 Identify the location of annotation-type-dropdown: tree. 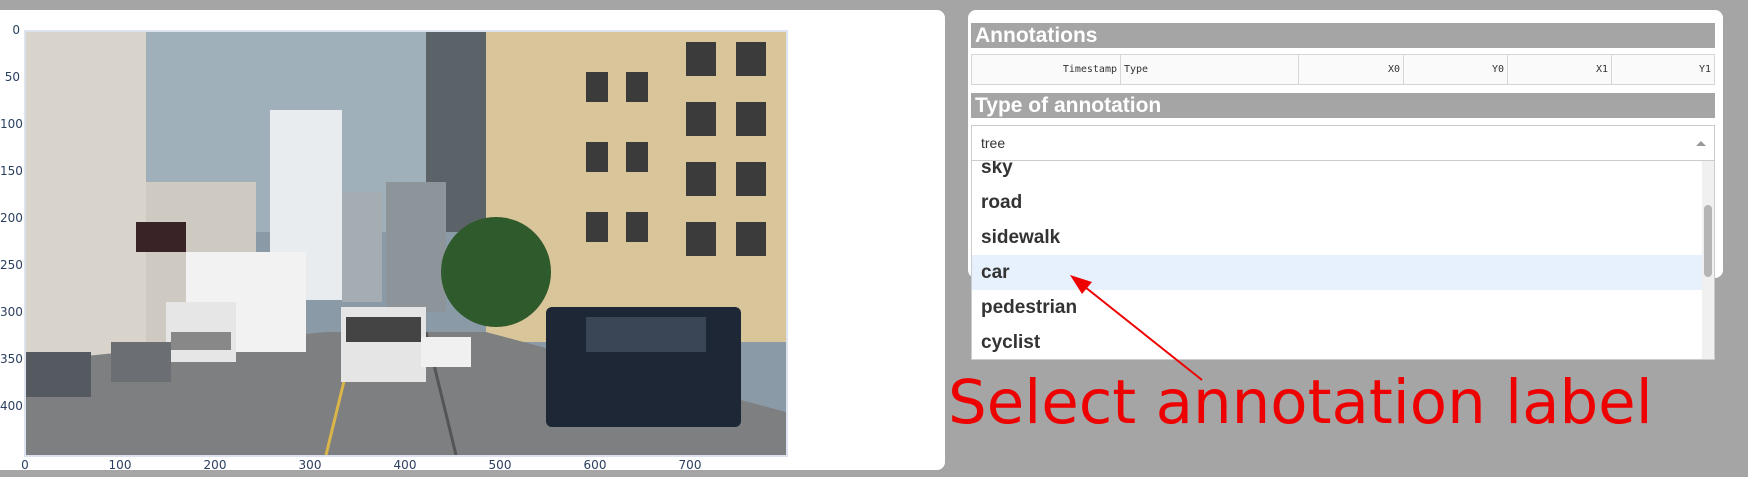
(1343, 143).